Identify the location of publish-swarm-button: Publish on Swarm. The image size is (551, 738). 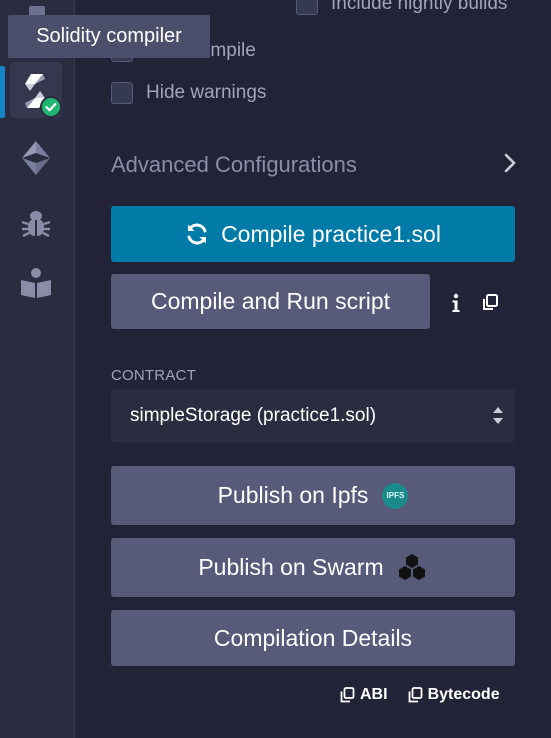
(313, 567).